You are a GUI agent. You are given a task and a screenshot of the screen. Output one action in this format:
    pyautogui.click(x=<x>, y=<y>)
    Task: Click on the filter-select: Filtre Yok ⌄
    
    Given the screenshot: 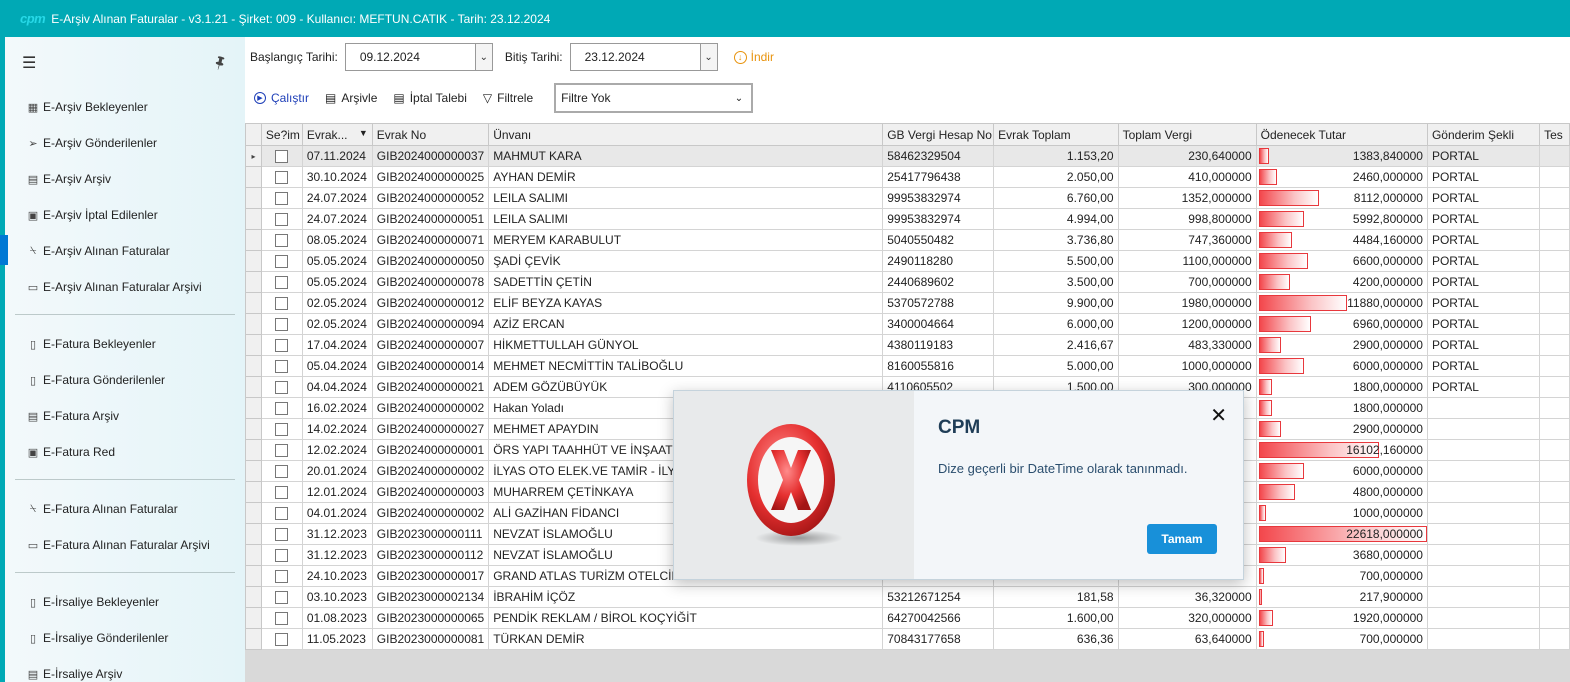 What is the action you would take?
    pyautogui.click(x=654, y=98)
    